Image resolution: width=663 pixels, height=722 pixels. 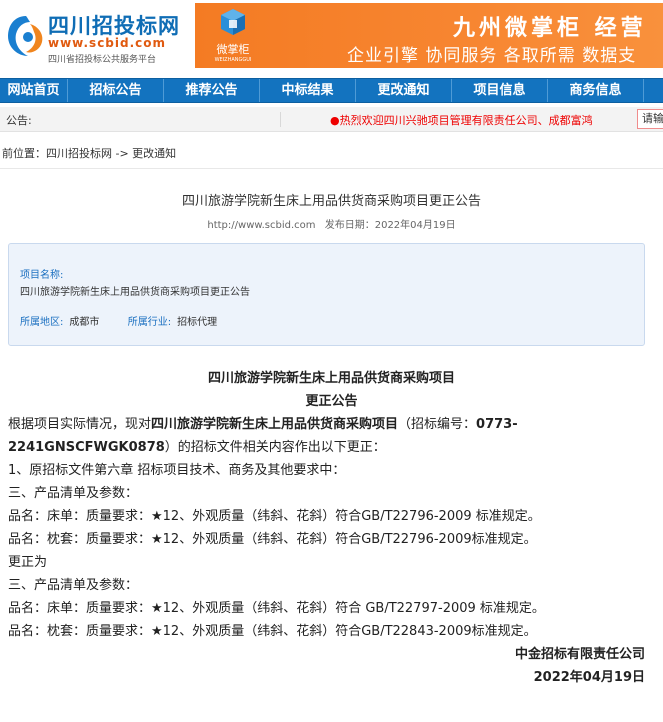 What do you see at coordinates (233, 22) in the screenshot?
I see `cube-icon` at bounding box center [233, 22].